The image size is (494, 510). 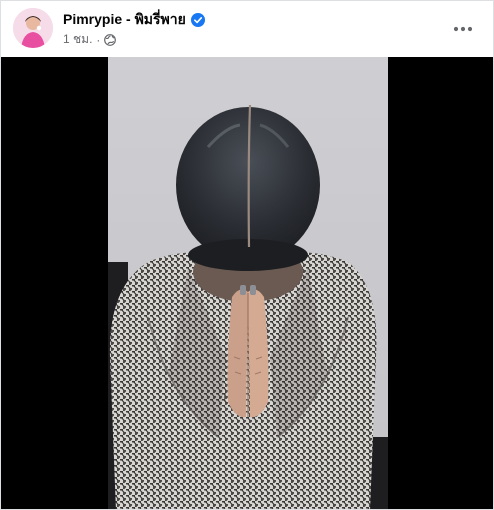 I want to click on verified-badge-icon, so click(x=197, y=20).